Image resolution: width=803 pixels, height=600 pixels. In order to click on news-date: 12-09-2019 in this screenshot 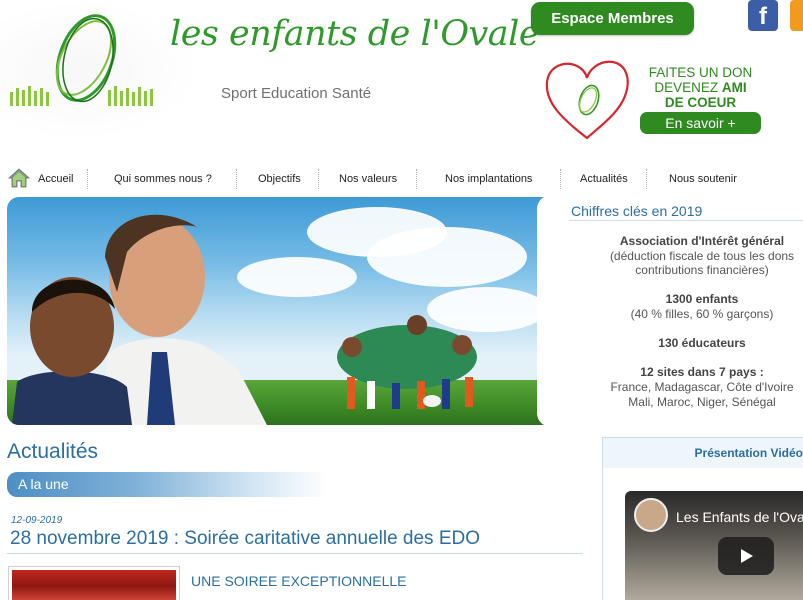, I will do `click(37, 520)`.